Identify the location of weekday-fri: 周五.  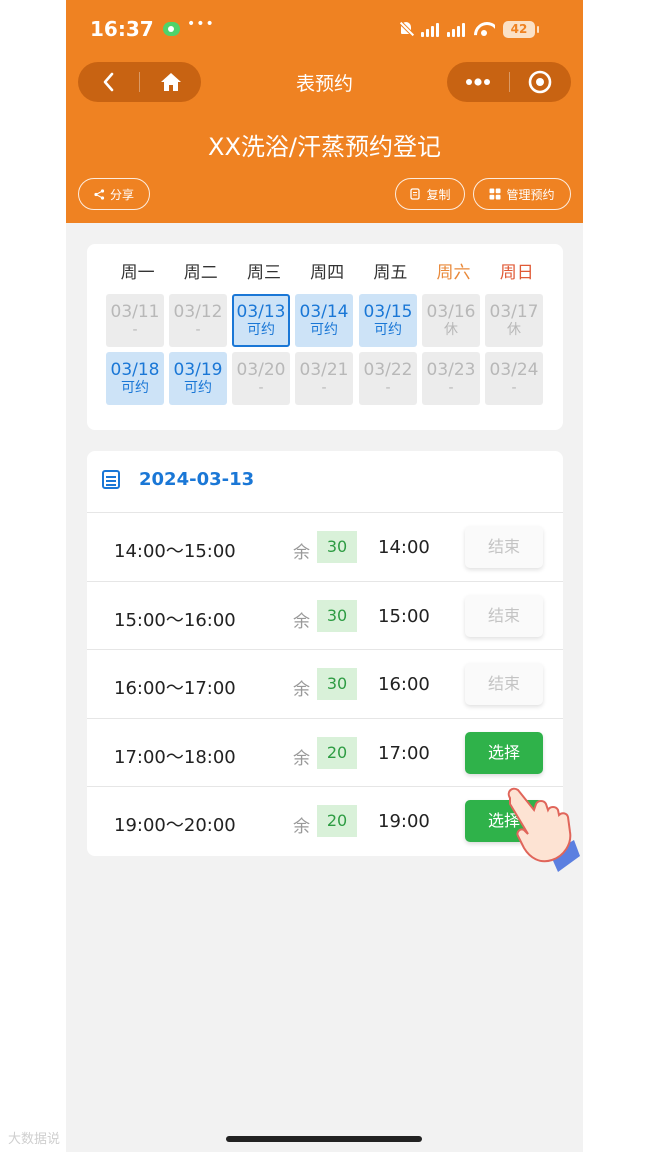
(390, 273).